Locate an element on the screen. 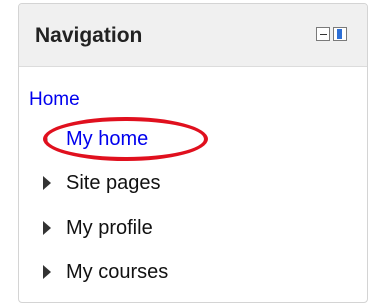 The height and width of the screenshot is (308, 371). dock-icon is located at coordinates (340, 34).